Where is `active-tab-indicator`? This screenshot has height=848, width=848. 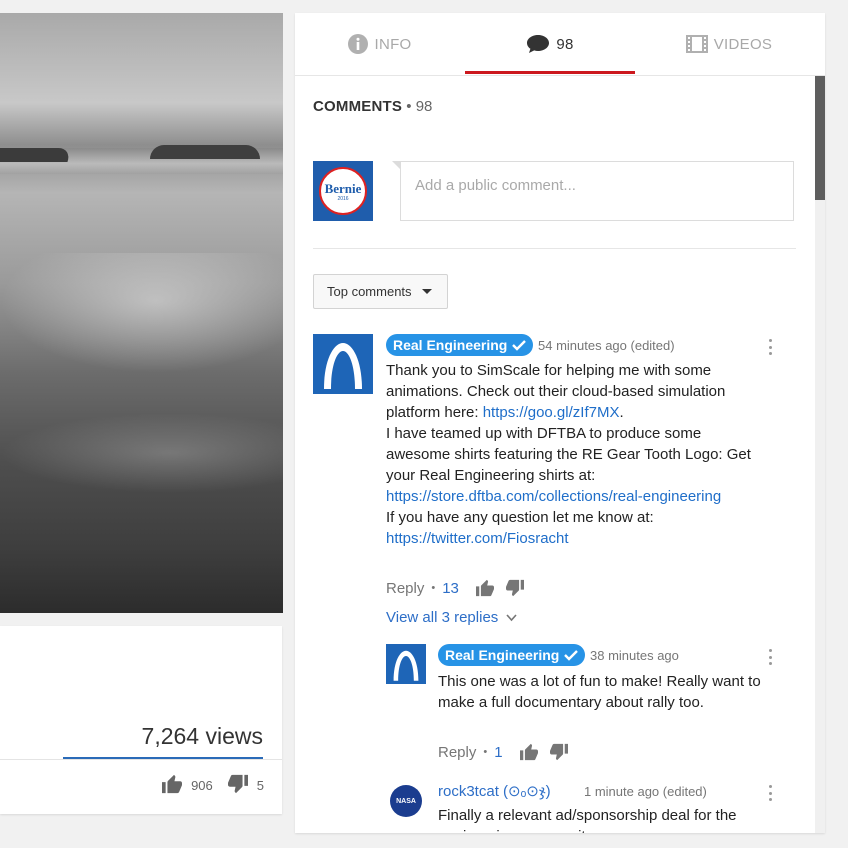 active-tab-indicator is located at coordinates (550, 72).